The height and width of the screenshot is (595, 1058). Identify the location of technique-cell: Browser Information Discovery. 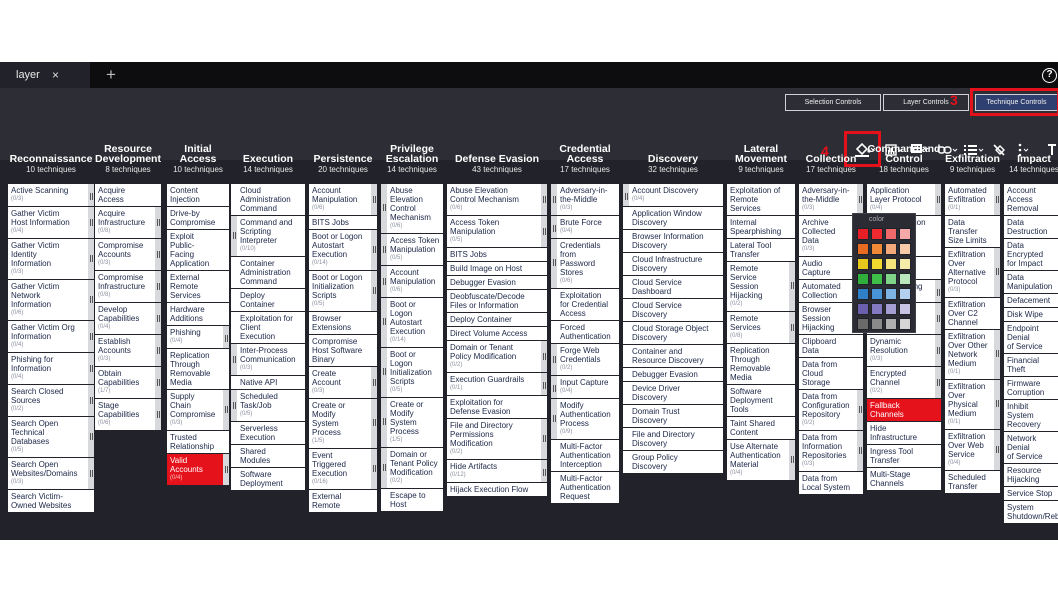
(673, 241).